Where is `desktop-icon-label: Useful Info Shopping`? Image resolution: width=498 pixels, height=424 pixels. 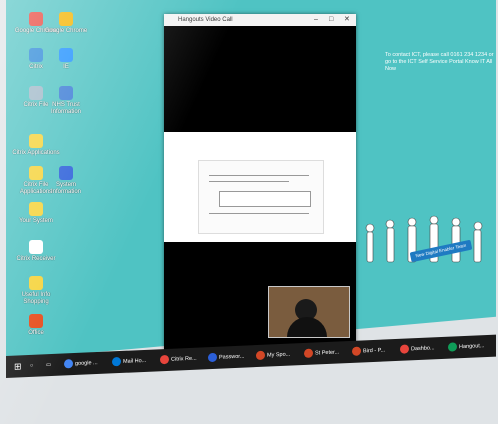 desktop-icon-label: Useful Info Shopping is located at coordinates (36, 298).